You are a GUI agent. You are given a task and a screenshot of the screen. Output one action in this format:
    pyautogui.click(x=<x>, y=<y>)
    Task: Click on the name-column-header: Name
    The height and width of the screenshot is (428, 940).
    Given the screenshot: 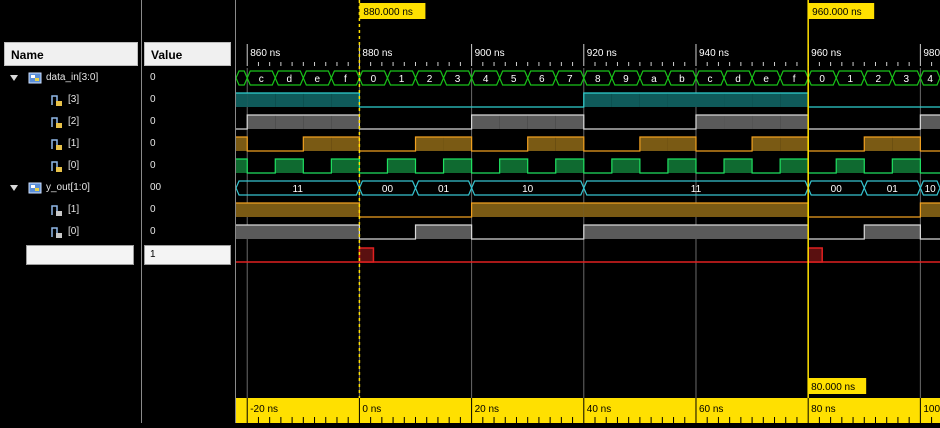 What is the action you would take?
    pyautogui.click(x=71, y=54)
    